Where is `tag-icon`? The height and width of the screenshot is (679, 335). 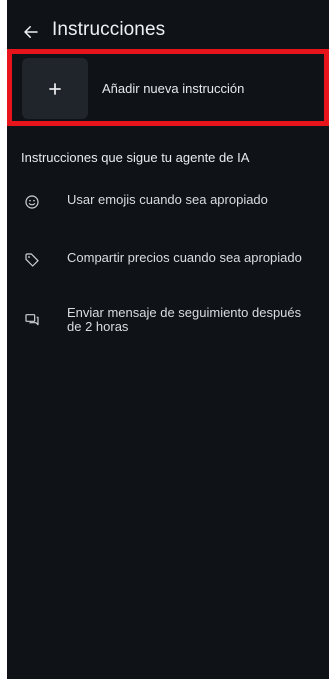
tag-icon is located at coordinates (32, 260).